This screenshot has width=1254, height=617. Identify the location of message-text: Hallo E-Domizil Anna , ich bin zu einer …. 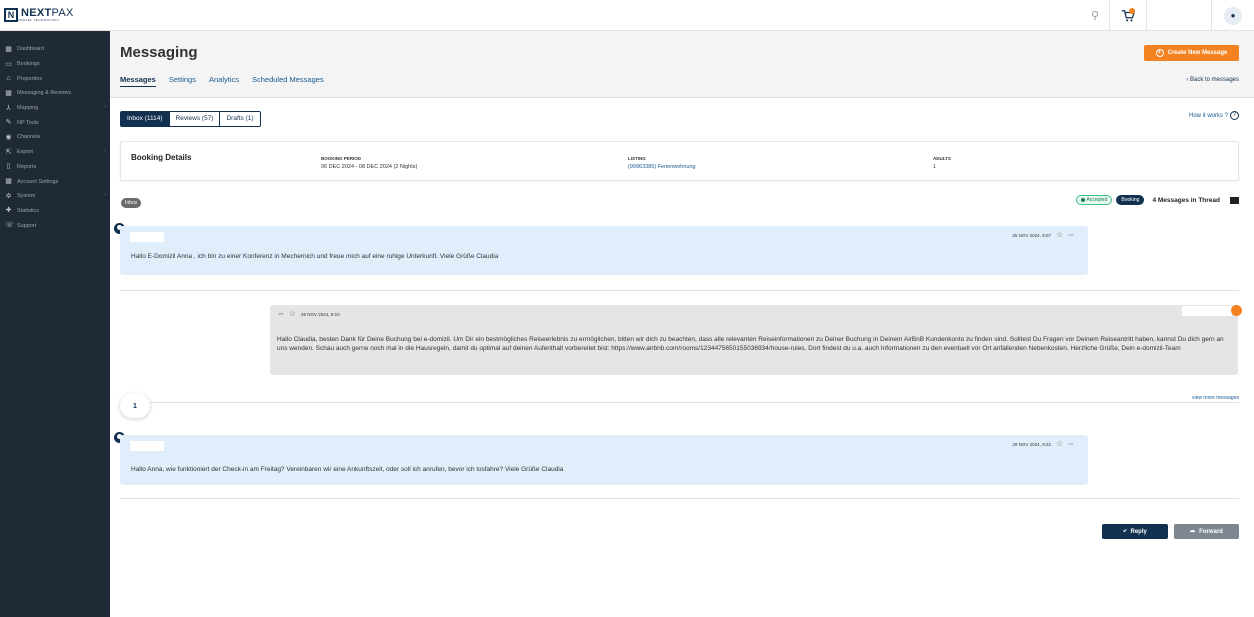
(315, 256).